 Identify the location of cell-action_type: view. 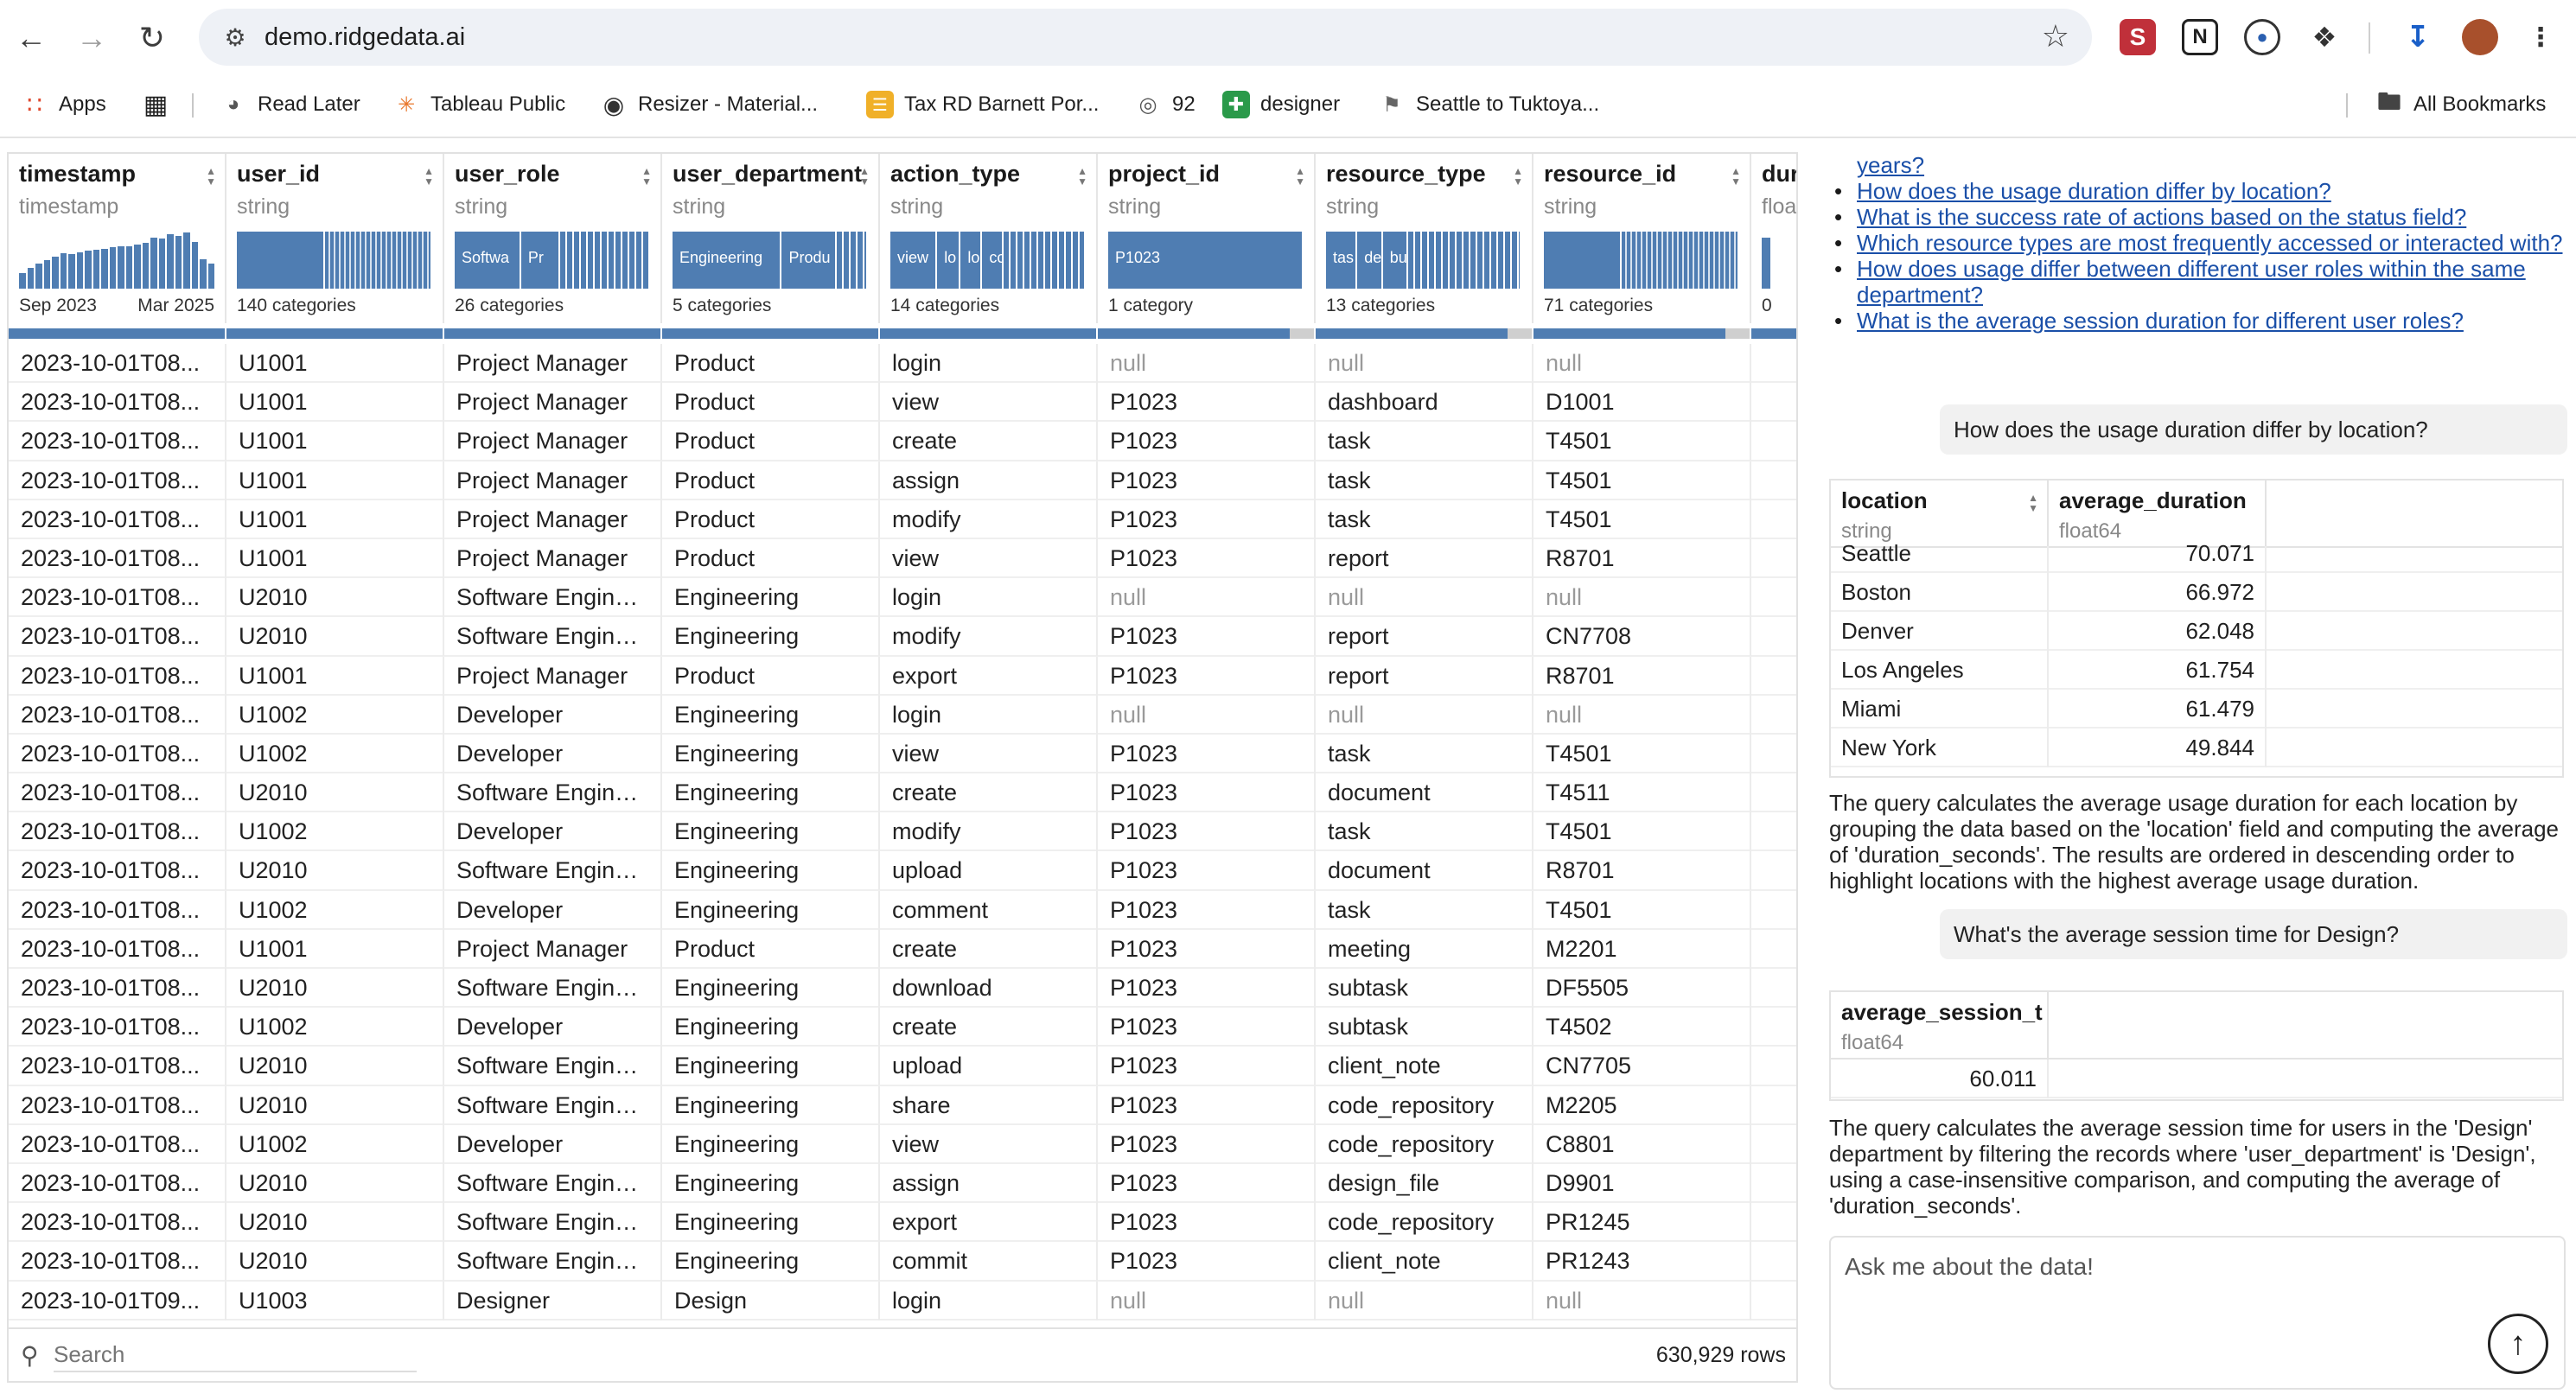
(989, 1144).